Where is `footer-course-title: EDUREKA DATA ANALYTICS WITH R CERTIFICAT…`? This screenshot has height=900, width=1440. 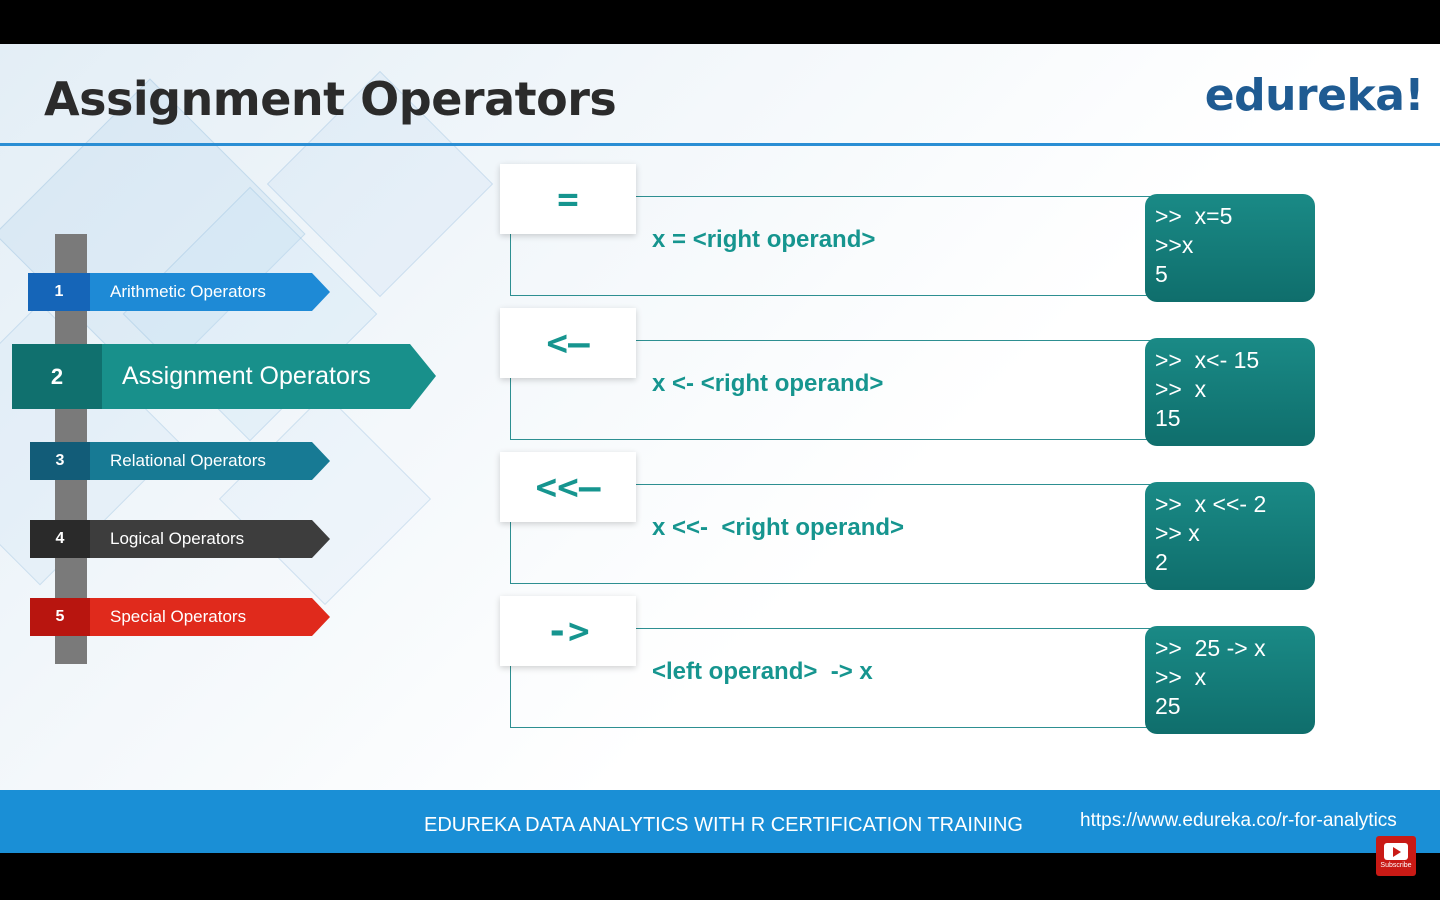
footer-course-title: EDUREKA DATA ANALYTICS WITH R CERTIFICAT… is located at coordinates (723, 825).